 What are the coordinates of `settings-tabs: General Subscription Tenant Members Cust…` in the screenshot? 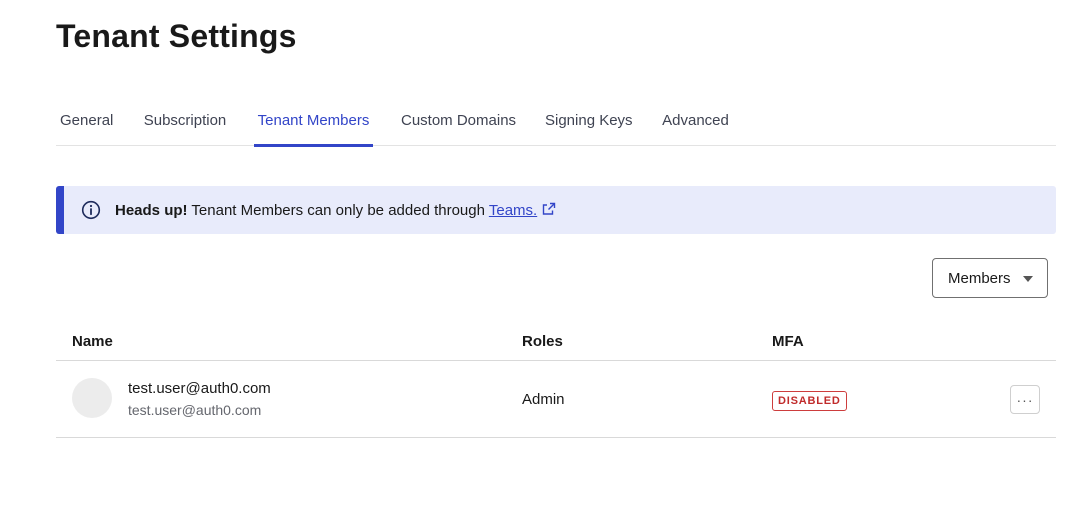 It's located at (556, 123).